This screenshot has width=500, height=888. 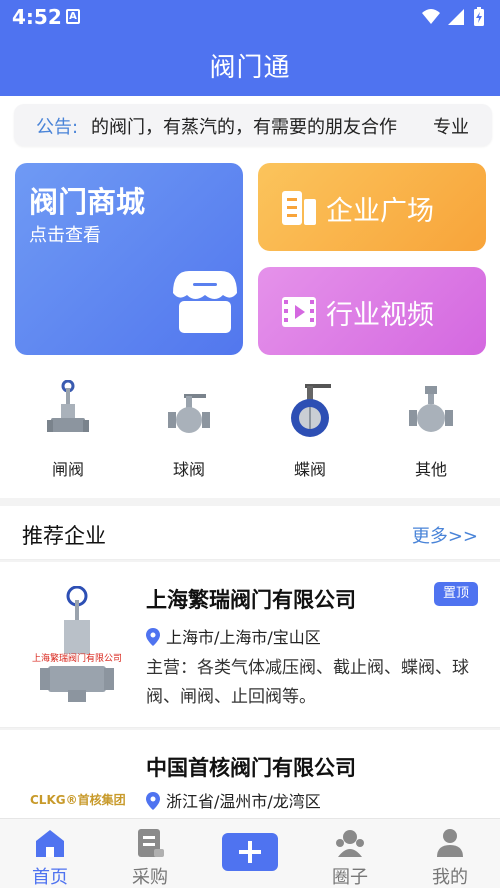 I want to click on company-list-item: CLKG®首核集团 中国首核阀门有限公司 浙江省/温州市/龙湾区, so click(x=250, y=775).